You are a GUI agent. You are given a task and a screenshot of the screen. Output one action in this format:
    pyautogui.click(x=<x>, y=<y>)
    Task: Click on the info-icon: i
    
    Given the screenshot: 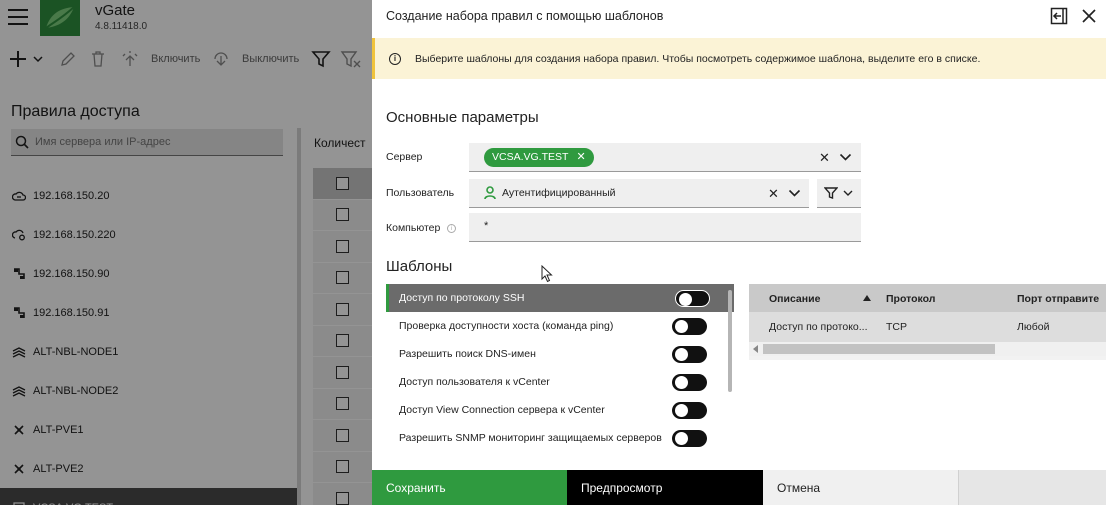 What is the action you would take?
    pyautogui.click(x=395, y=58)
    